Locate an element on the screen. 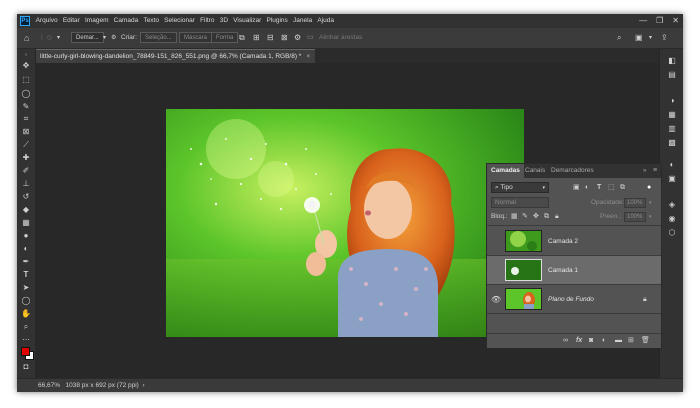  paths-panel-icon: ⬡ is located at coordinates (672, 232).